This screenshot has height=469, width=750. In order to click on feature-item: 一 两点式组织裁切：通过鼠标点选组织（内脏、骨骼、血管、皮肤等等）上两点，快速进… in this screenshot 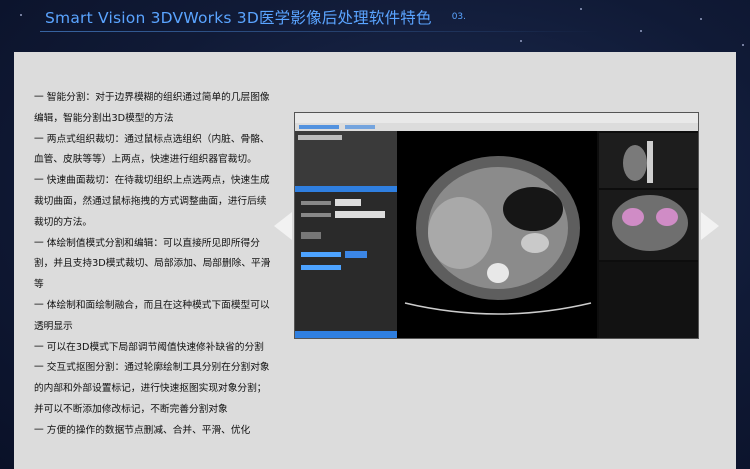, I will do `click(152, 149)`.